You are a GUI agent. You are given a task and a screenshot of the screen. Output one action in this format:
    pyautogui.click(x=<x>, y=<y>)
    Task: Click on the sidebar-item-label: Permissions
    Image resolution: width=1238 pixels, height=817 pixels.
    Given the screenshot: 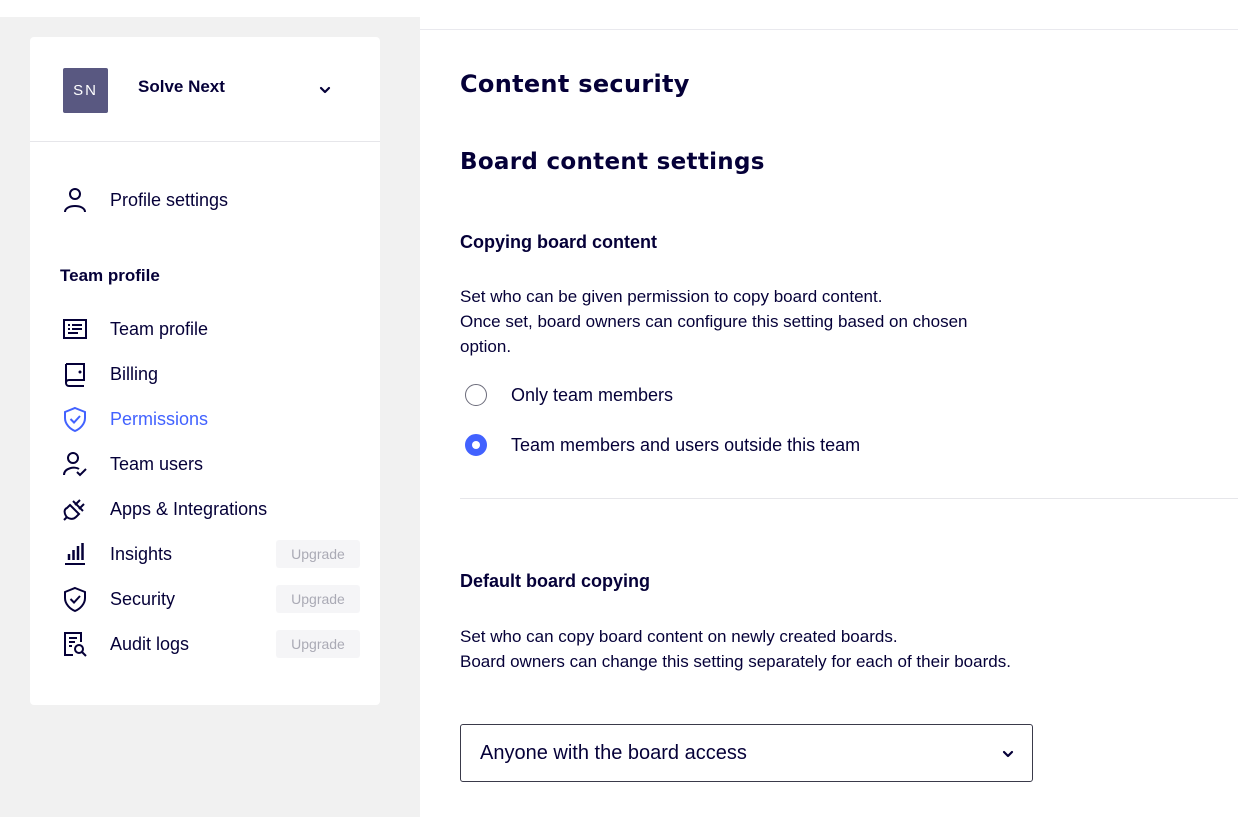 What is the action you would take?
    pyautogui.click(x=159, y=418)
    